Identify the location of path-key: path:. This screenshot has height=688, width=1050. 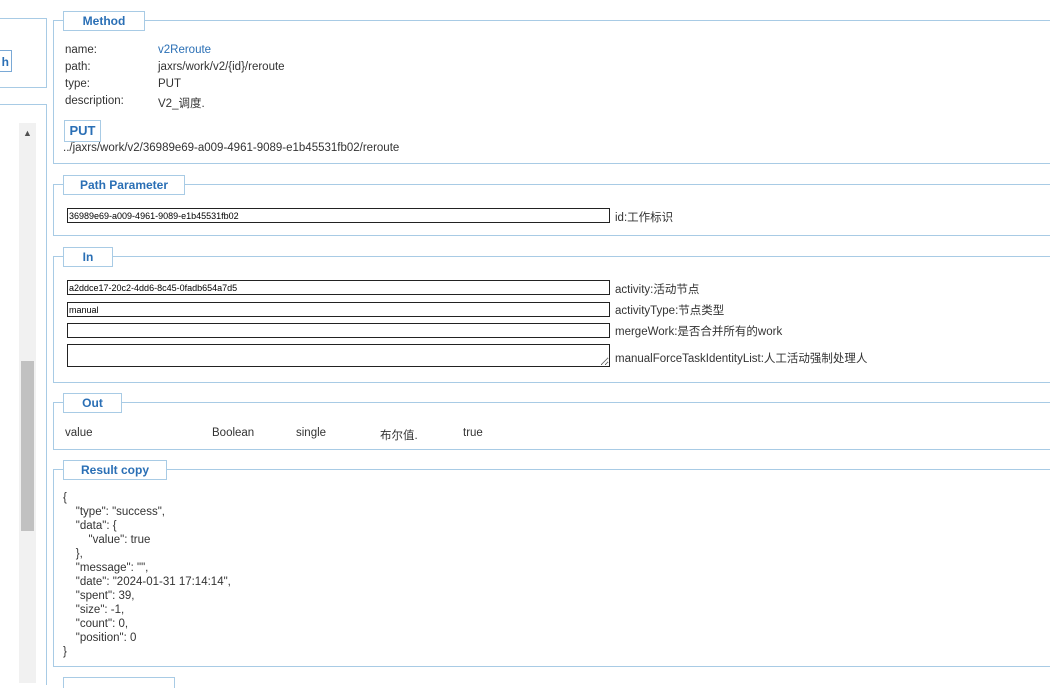
(78, 67).